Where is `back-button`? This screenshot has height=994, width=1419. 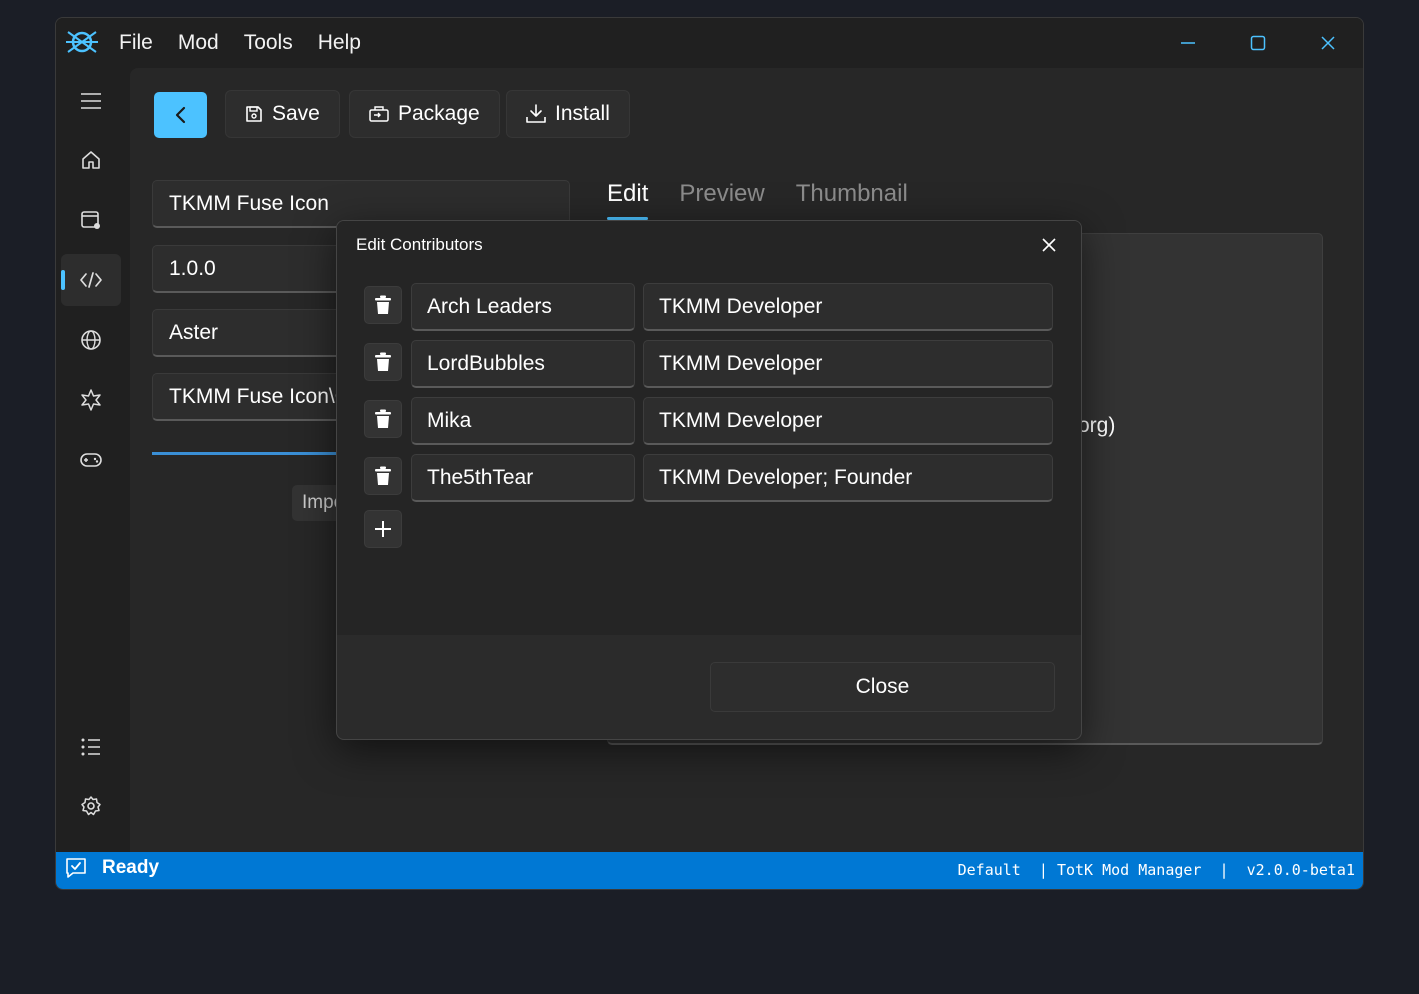
back-button is located at coordinates (180, 115).